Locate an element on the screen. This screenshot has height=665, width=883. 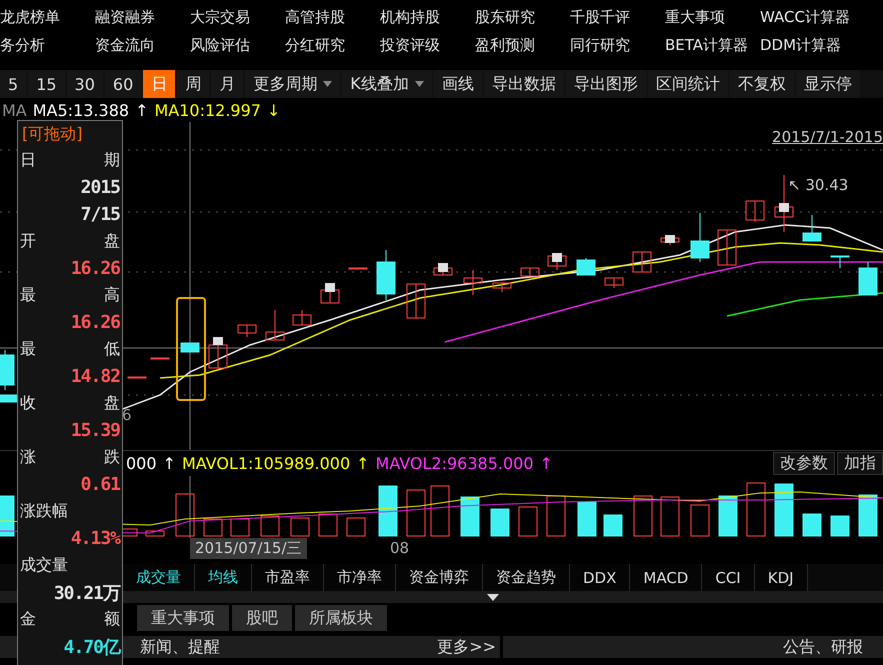
date-range-link: 2015/7/1-2015 is located at coordinates (827, 137).